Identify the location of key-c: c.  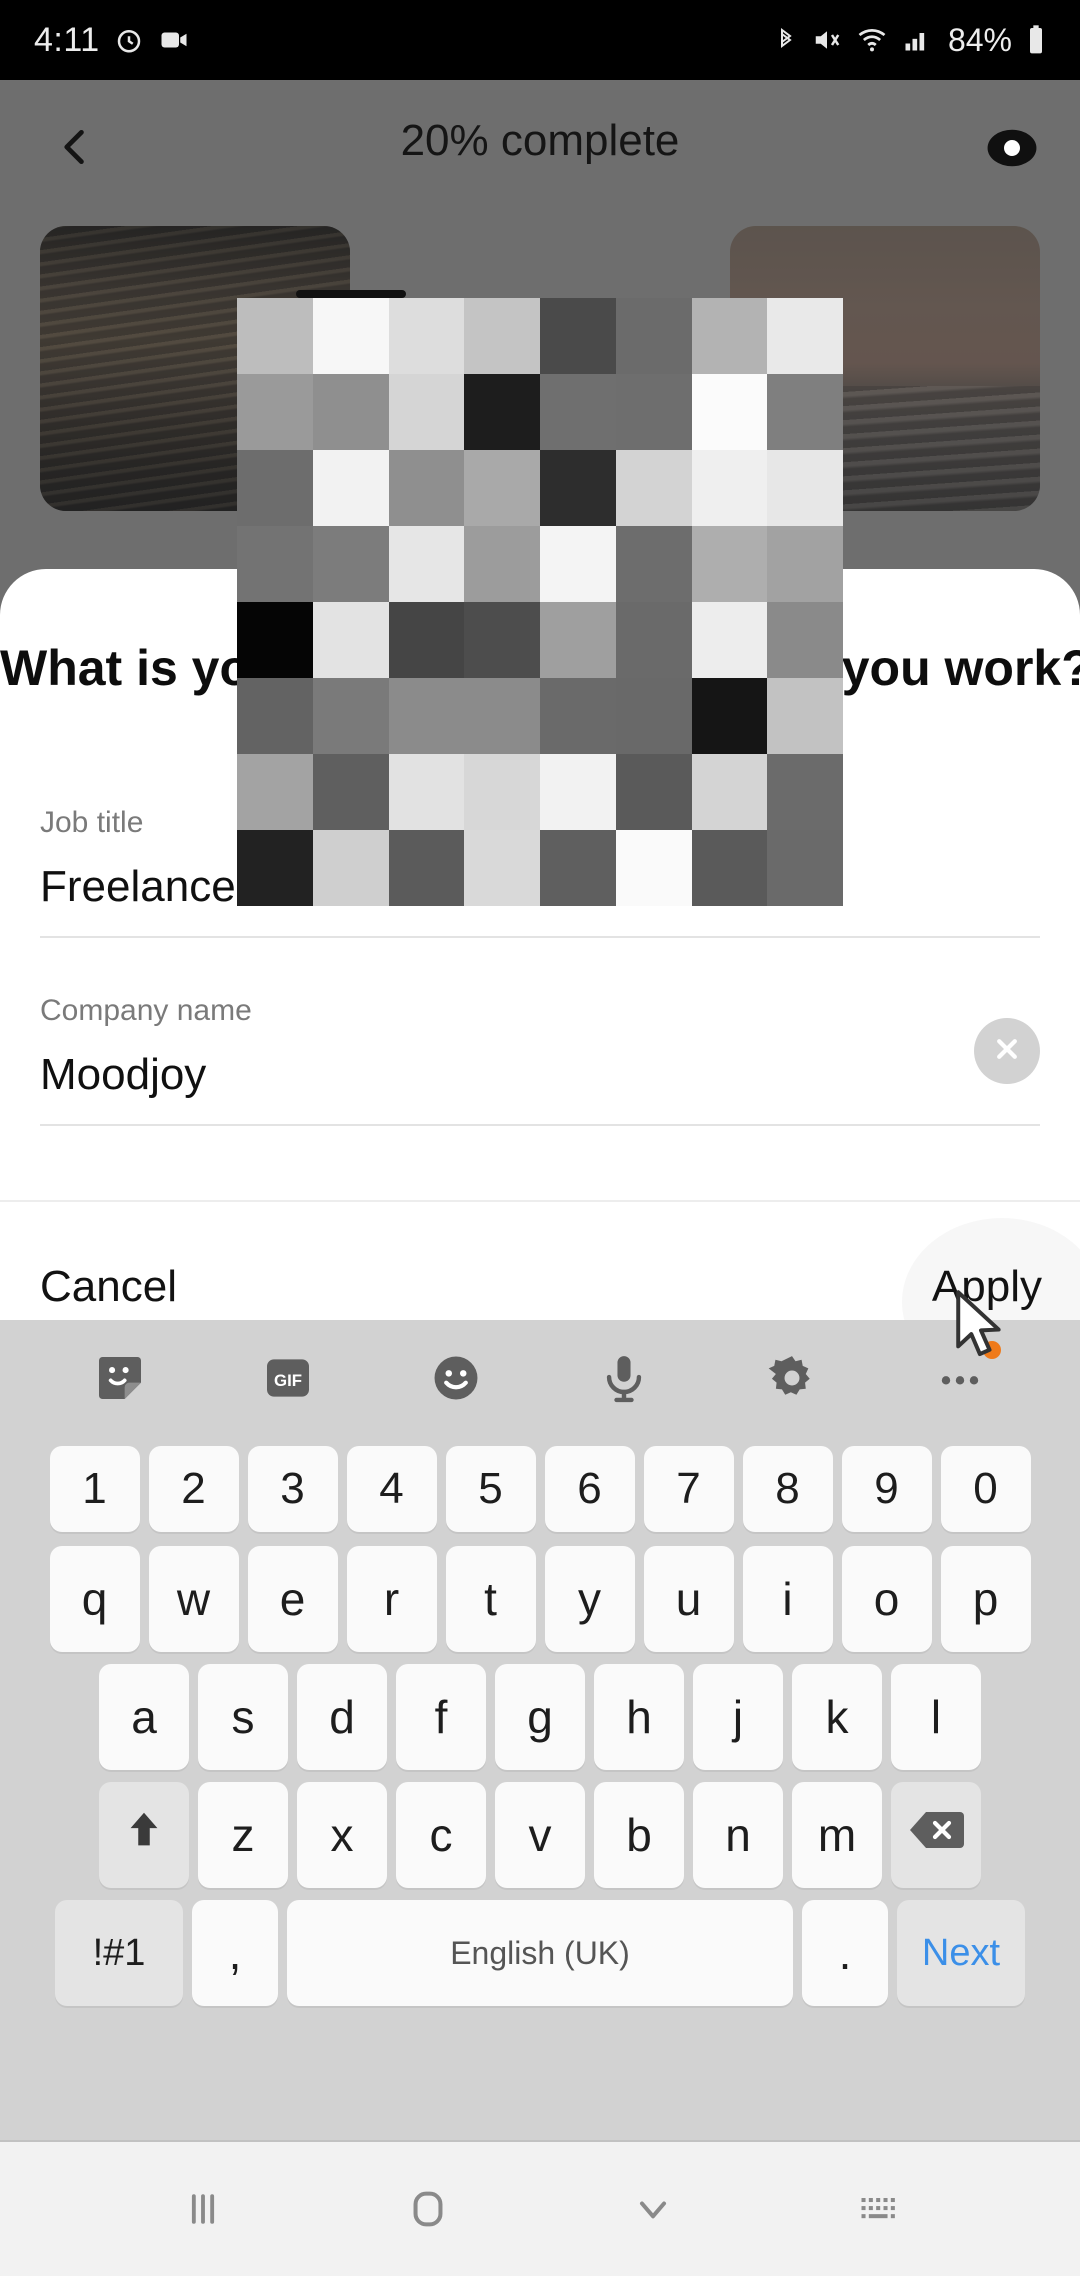
(441, 1835).